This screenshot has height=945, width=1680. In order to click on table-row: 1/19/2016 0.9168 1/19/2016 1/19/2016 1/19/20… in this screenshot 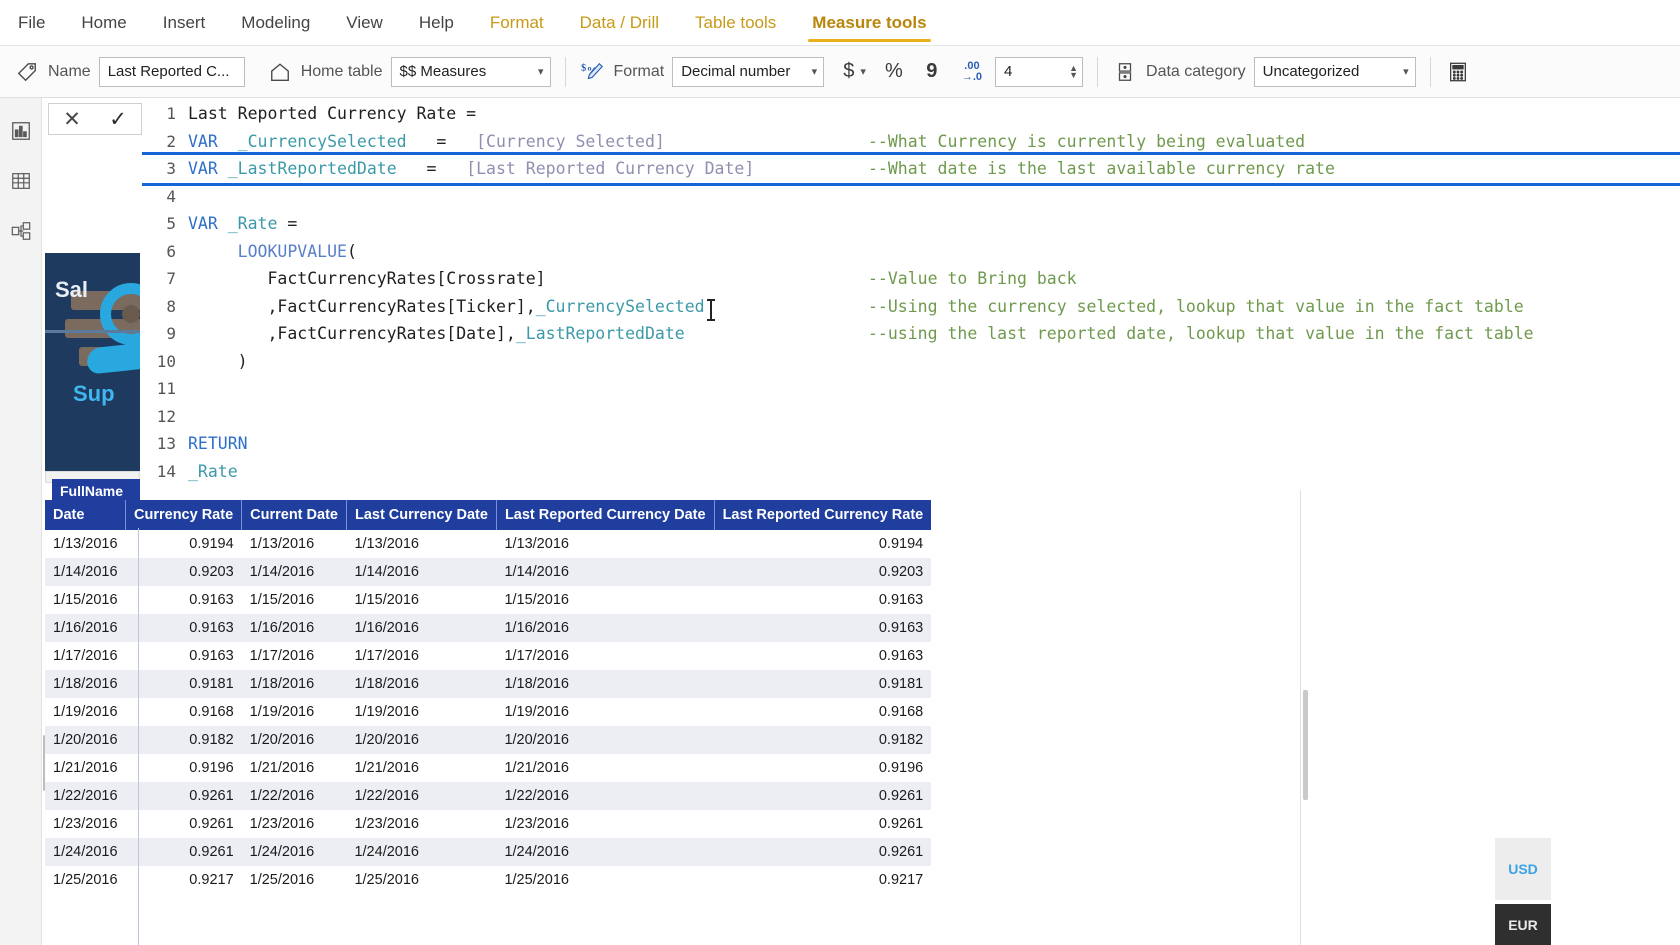, I will do `click(488, 712)`.